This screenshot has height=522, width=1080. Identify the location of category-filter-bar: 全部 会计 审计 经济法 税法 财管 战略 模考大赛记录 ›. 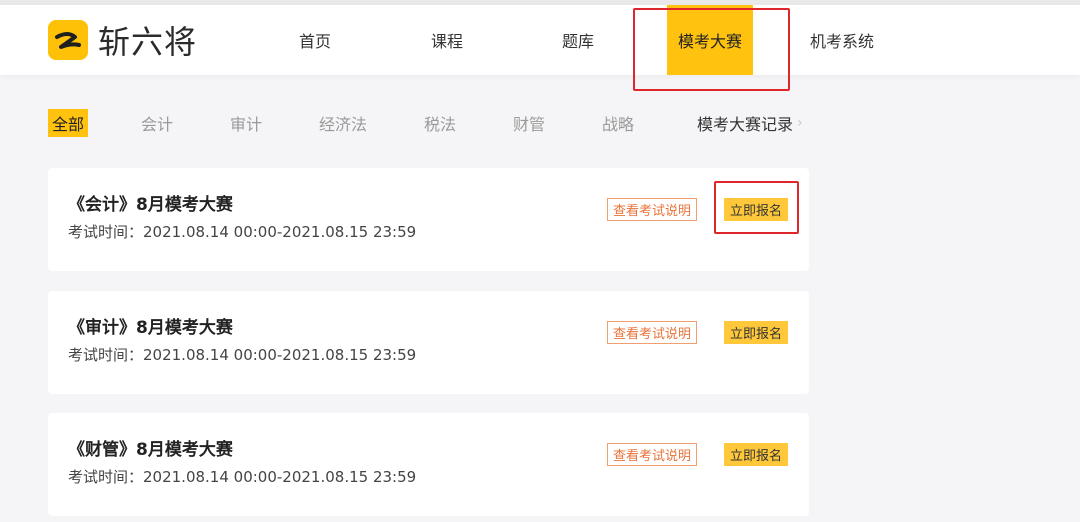
(428, 123).